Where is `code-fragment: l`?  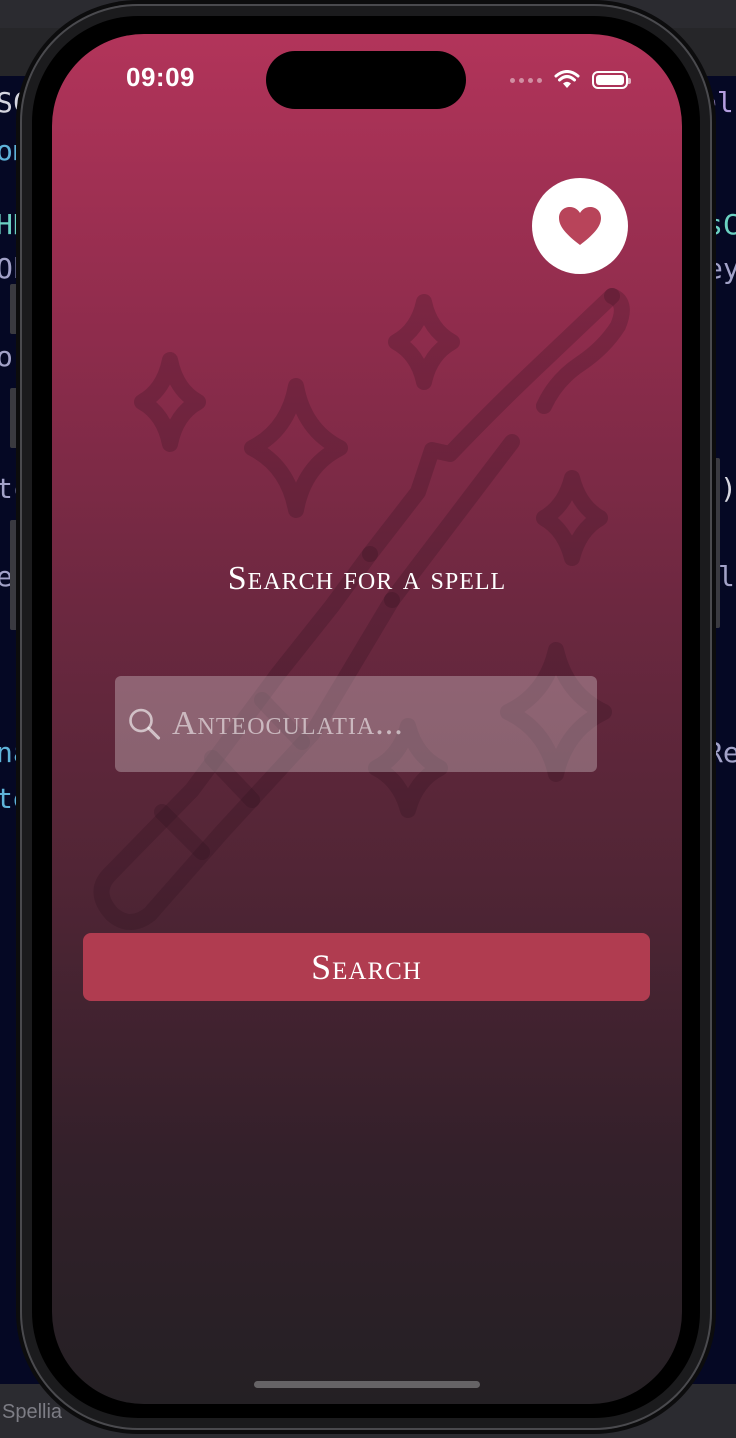 code-fragment: l is located at coordinates (726, 576).